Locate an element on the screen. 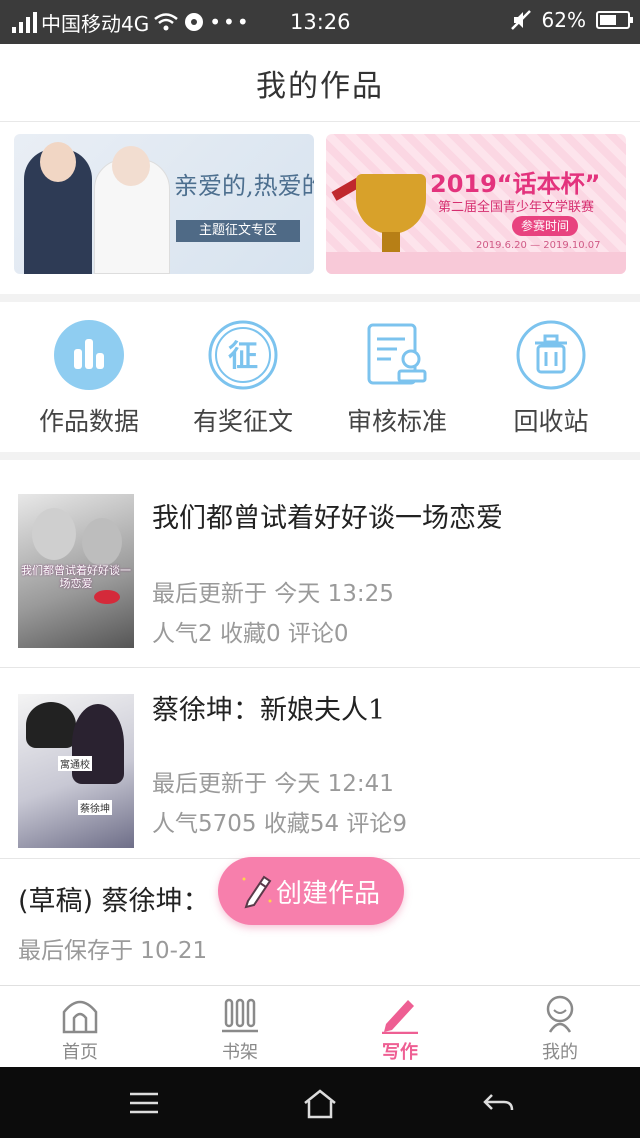 The width and height of the screenshot is (640, 1138). action-label: 审核标准 is located at coordinates (396, 421).